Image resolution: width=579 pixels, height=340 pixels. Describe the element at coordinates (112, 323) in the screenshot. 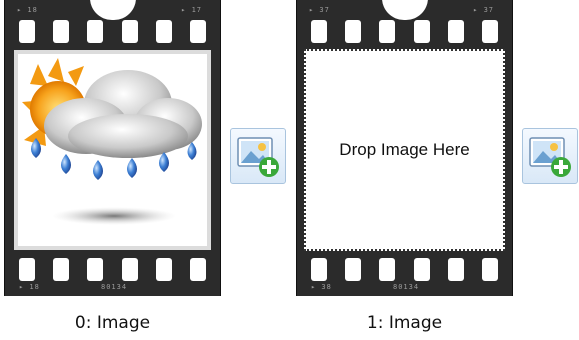

I see `frame-caption: 0: Image` at that location.